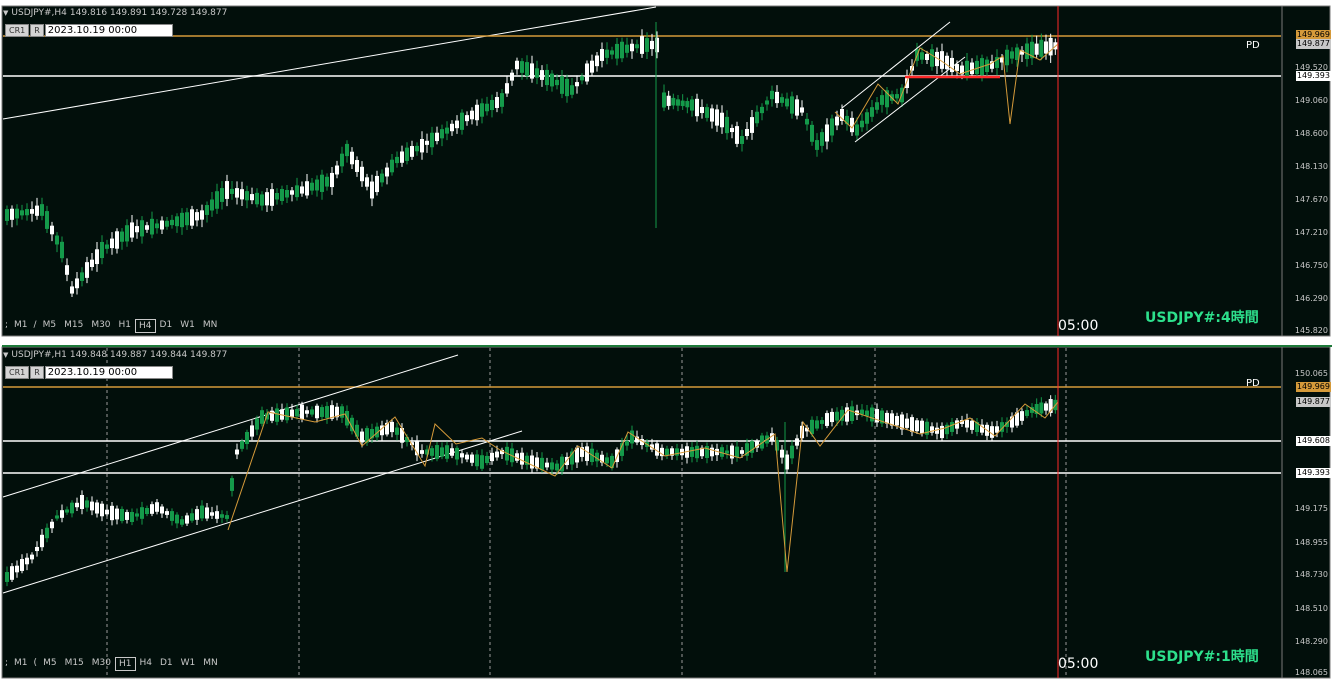 The width and height of the screenshot is (1332, 680). What do you see at coordinates (1078, 664) in the screenshot?
I see `time-label: 05:00` at bounding box center [1078, 664].